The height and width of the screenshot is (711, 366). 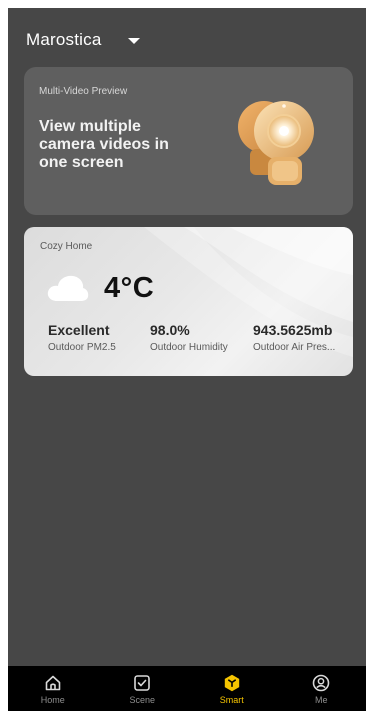 What do you see at coordinates (64, 40) in the screenshot?
I see `location-name: Marostica` at bounding box center [64, 40].